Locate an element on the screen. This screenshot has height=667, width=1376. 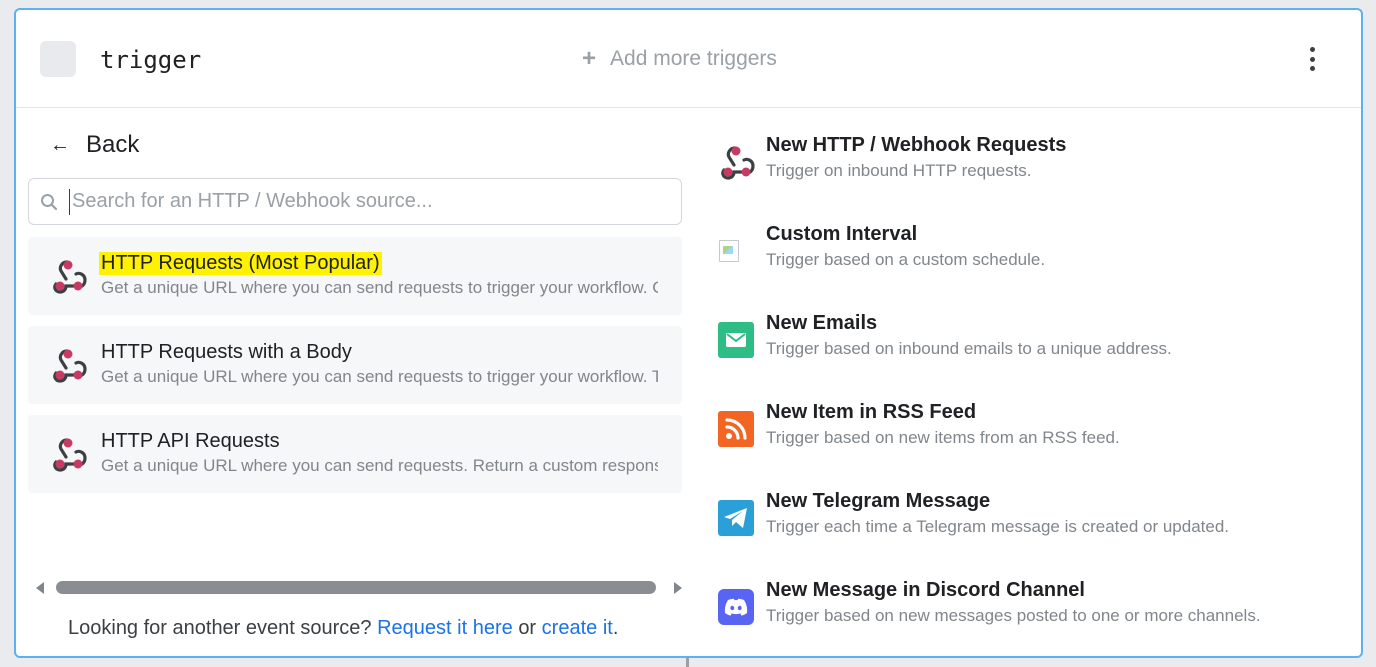
footer-middle: or is located at coordinates (527, 628).